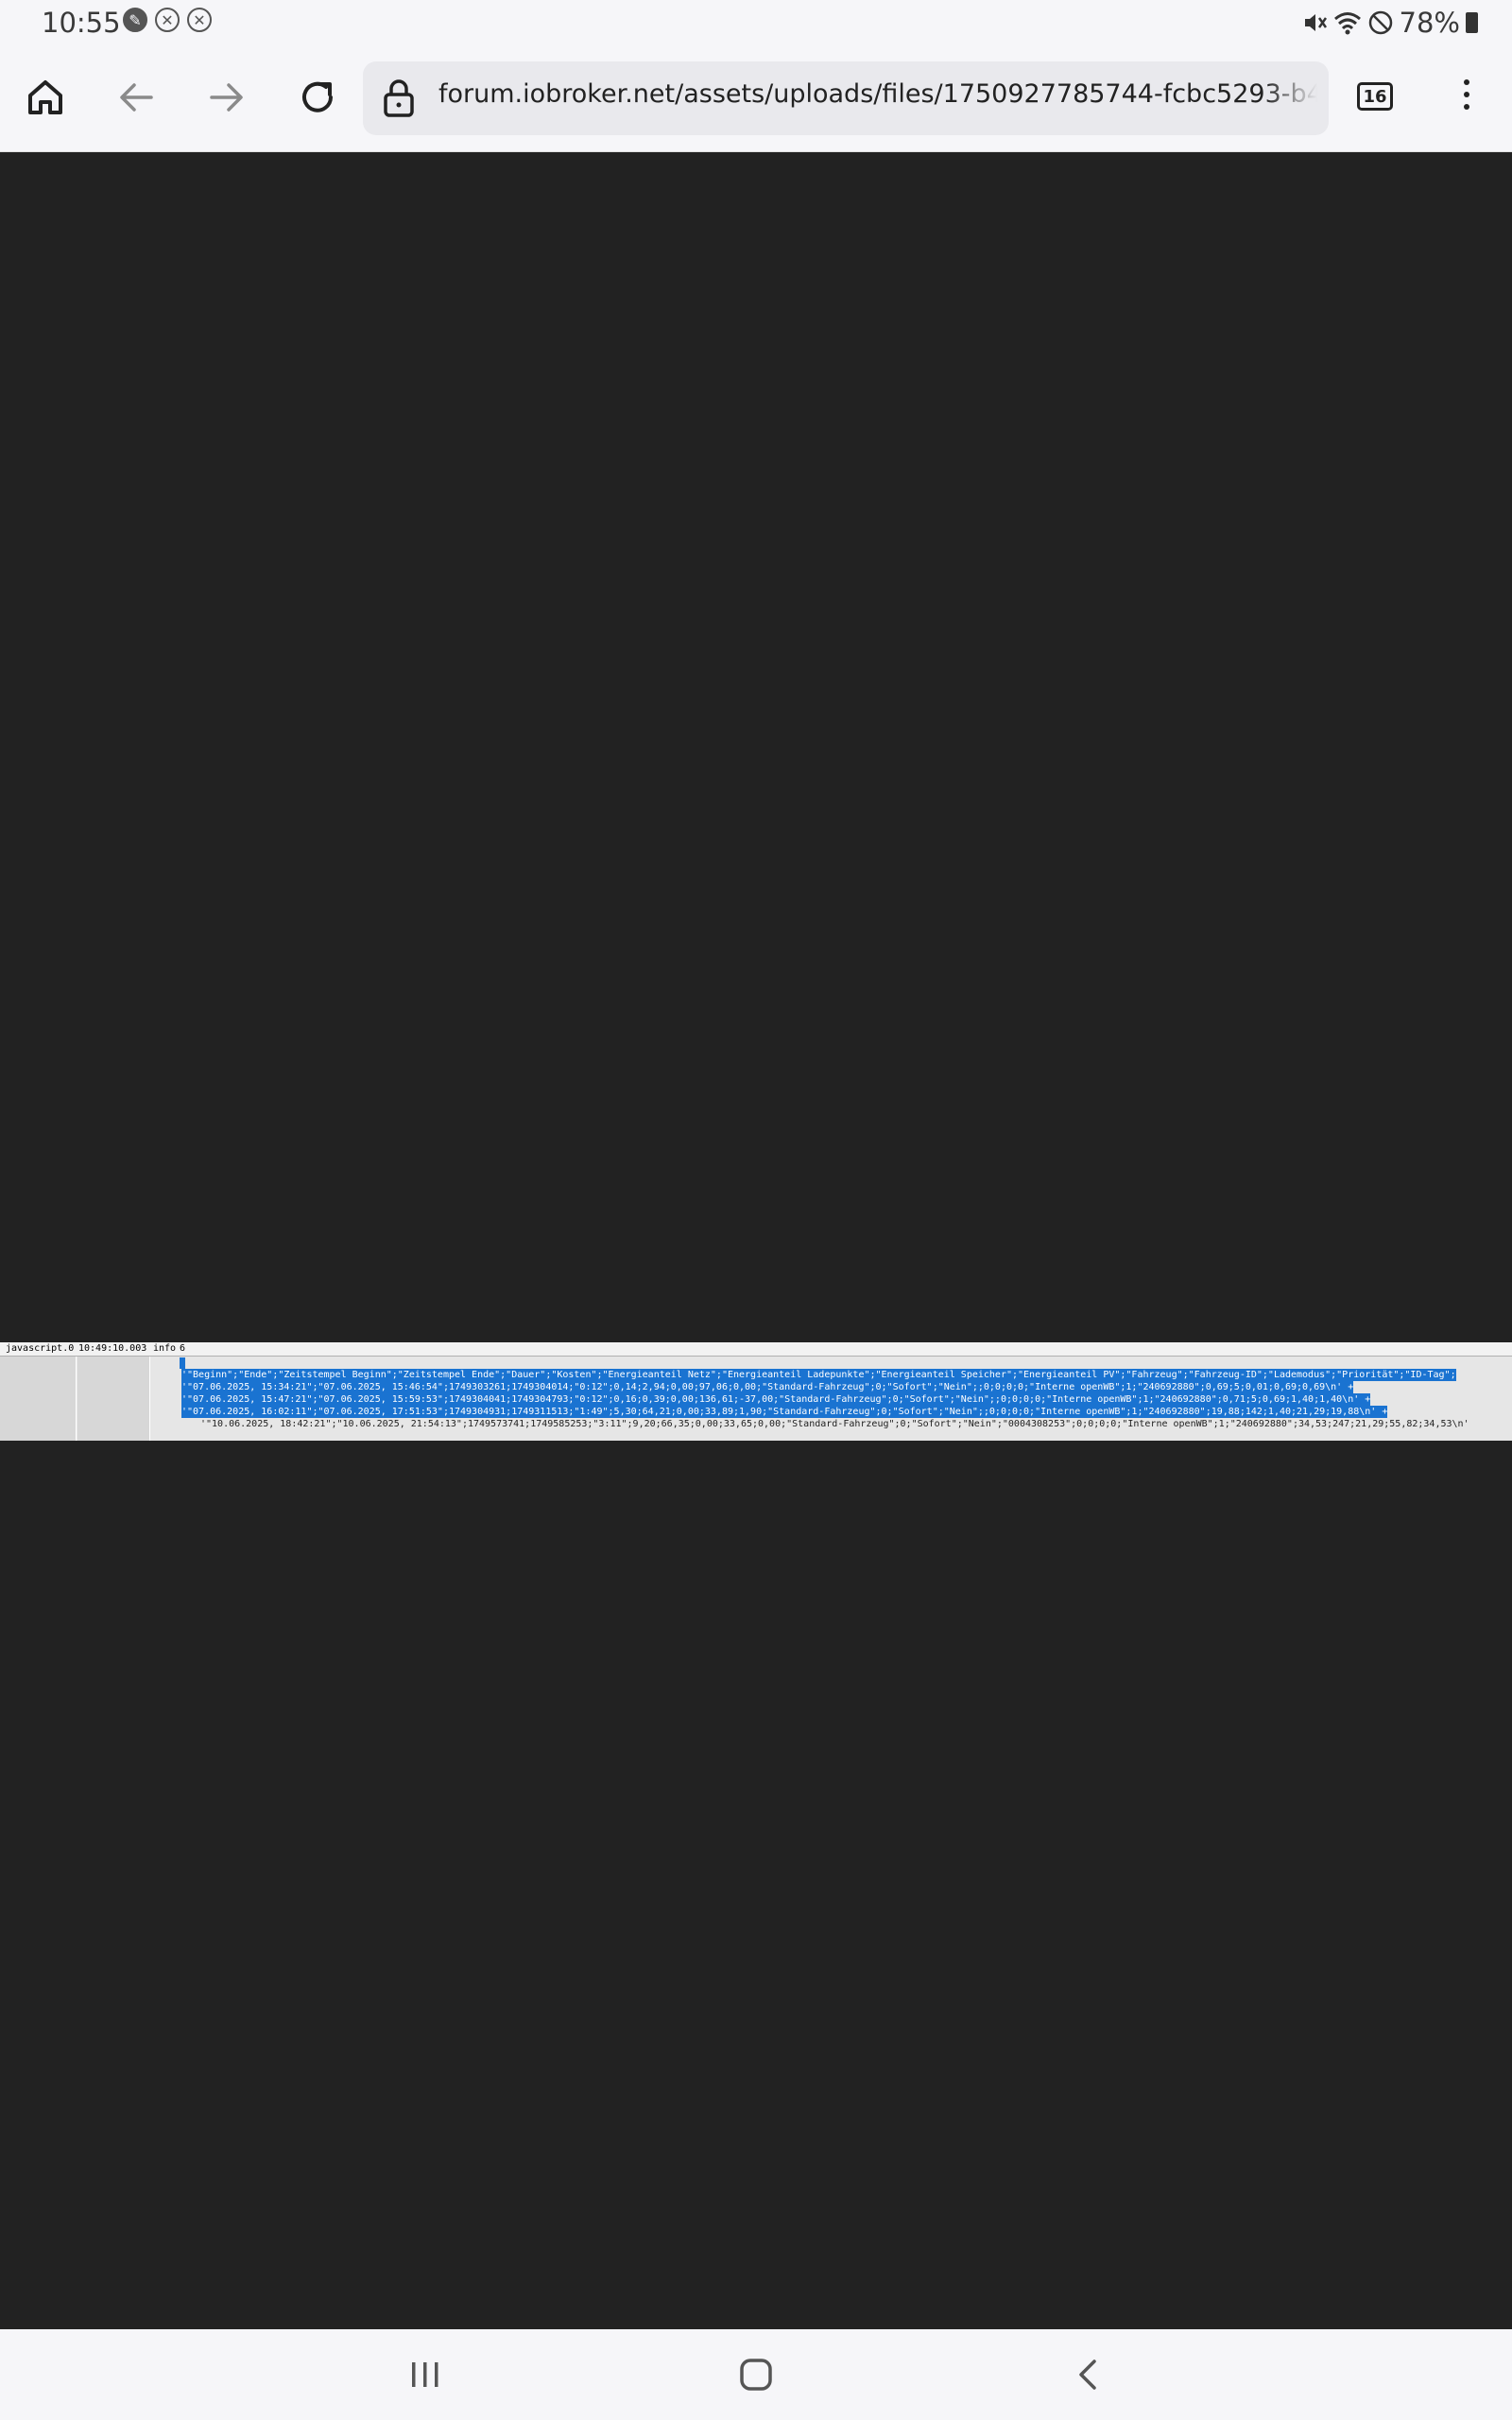 The height and width of the screenshot is (2420, 1512). Describe the element at coordinates (1347, 24) in the screenshot. I see `wifi-icon` at that location.